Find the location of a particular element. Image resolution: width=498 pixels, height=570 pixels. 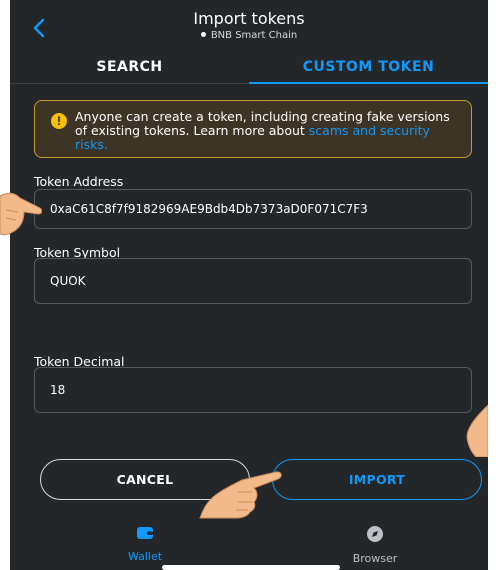

import-button: IMPORT is located at coordinates (377, 479).